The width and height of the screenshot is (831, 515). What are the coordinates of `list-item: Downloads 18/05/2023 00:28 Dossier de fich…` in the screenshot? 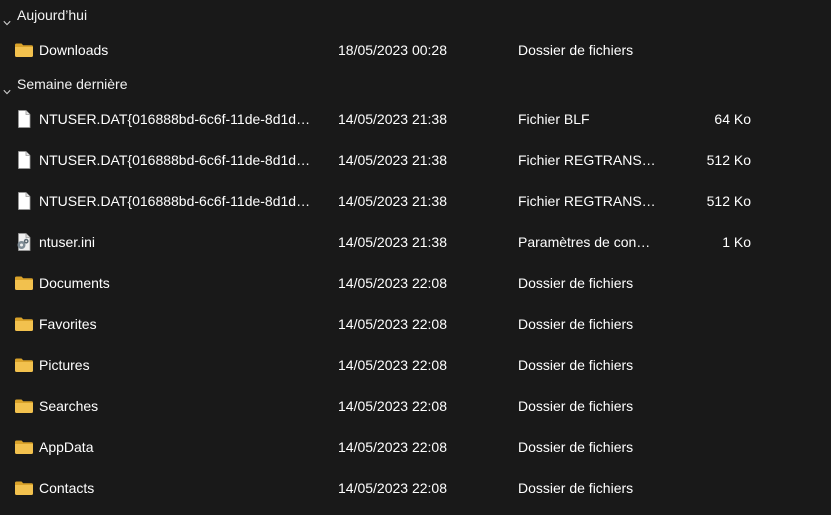 It's located at (415, 50).